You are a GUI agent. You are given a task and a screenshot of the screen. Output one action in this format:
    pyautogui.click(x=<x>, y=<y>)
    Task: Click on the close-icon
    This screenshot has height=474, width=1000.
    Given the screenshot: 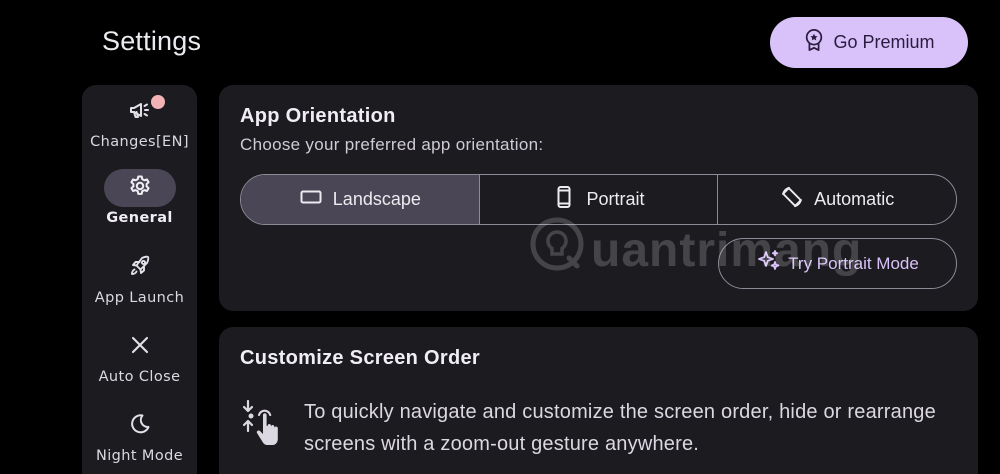 What is the action you would take?
    pyautogui.click(x=140, y=347)
    